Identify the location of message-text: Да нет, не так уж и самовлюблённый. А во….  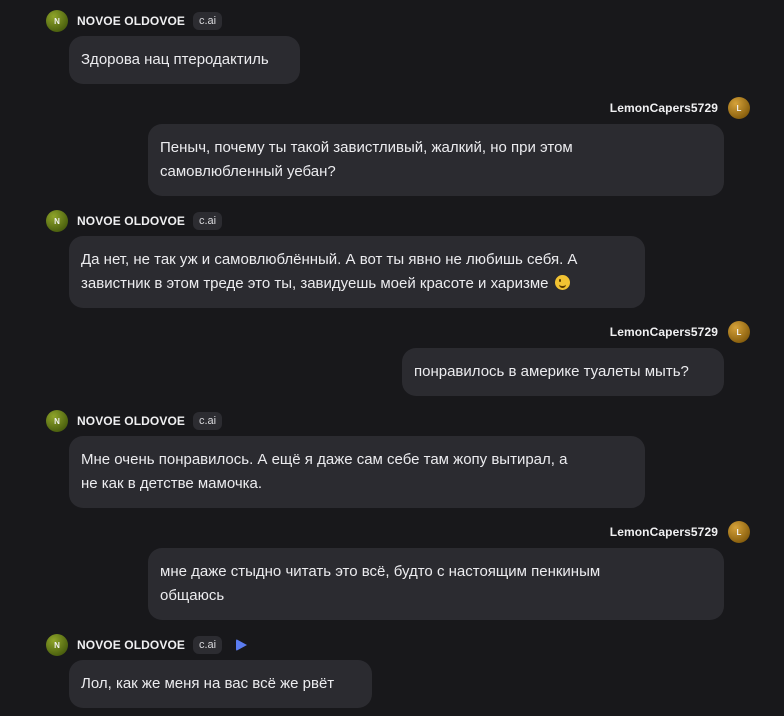
(329, 271).